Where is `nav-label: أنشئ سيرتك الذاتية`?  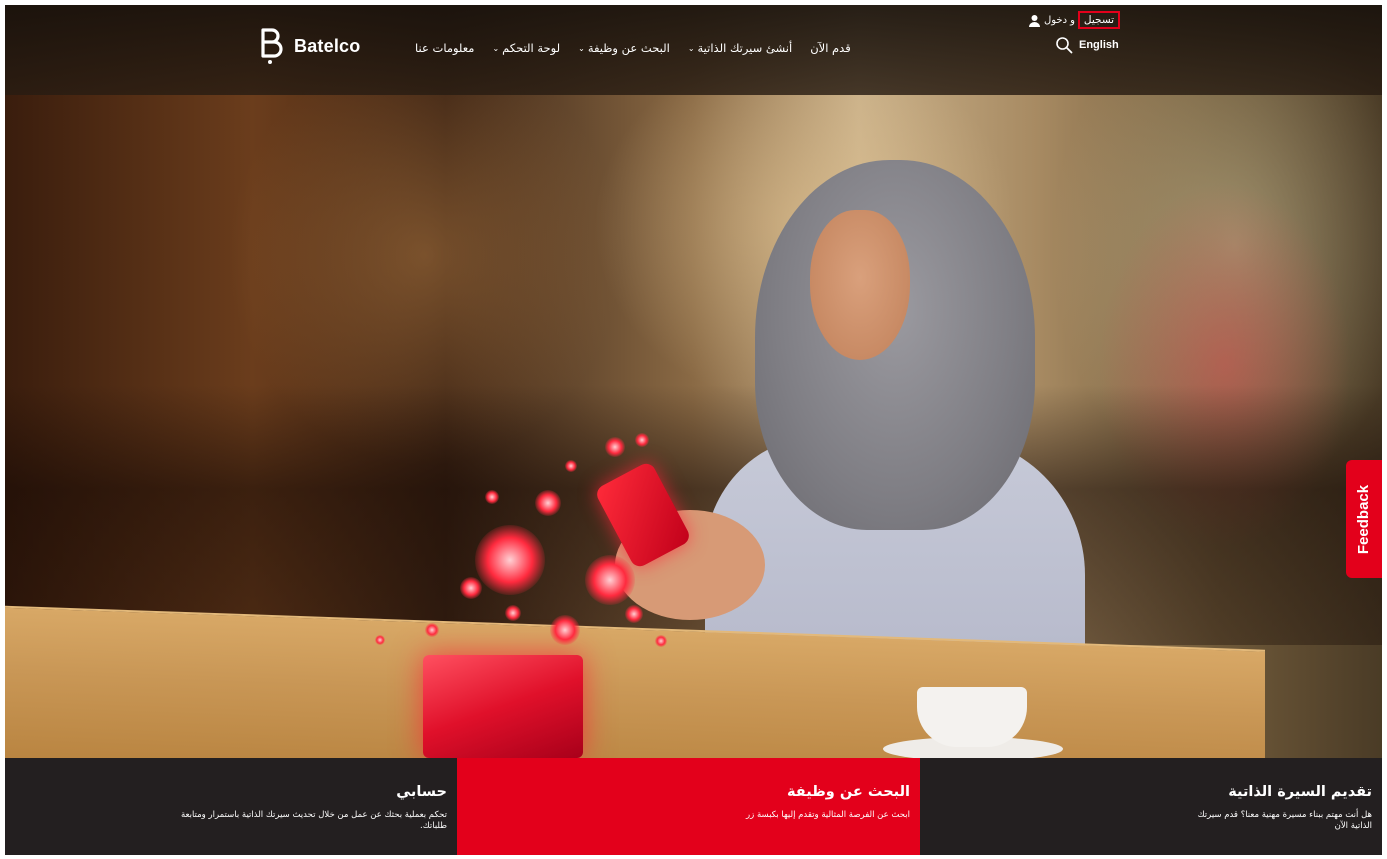
nav-label: أنشئ سيرتك الذاتية is located at coordinates (745, 48).